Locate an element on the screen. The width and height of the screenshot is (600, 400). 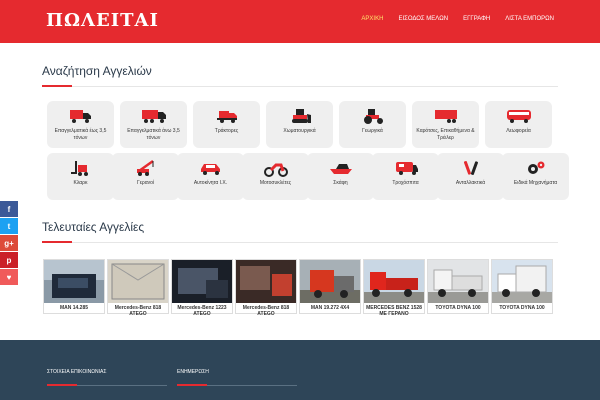
trailer-icon is located at coordinates (445, 116).